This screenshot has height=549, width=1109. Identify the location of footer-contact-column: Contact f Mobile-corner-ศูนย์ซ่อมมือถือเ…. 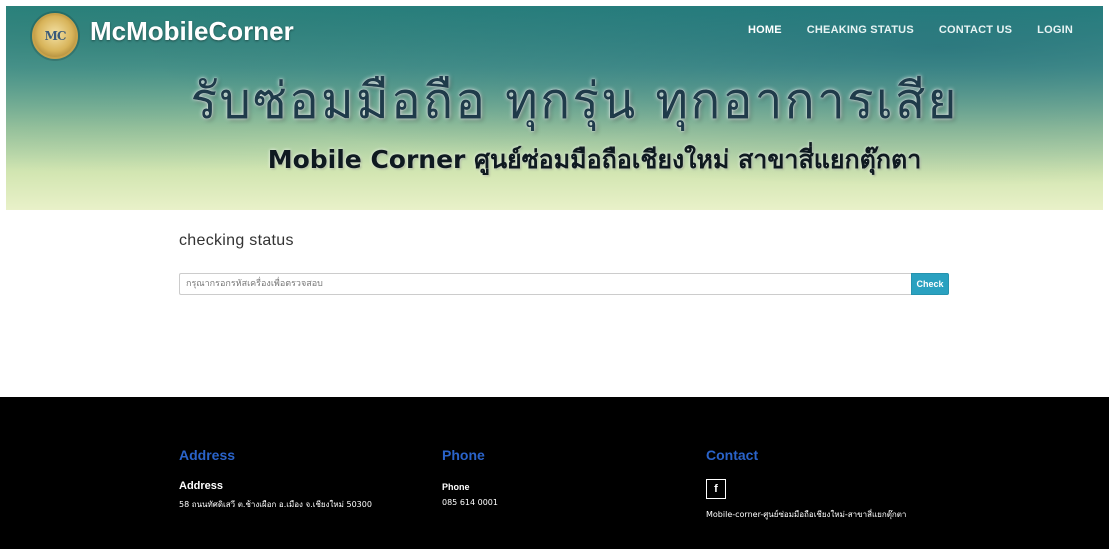
(826, 484).